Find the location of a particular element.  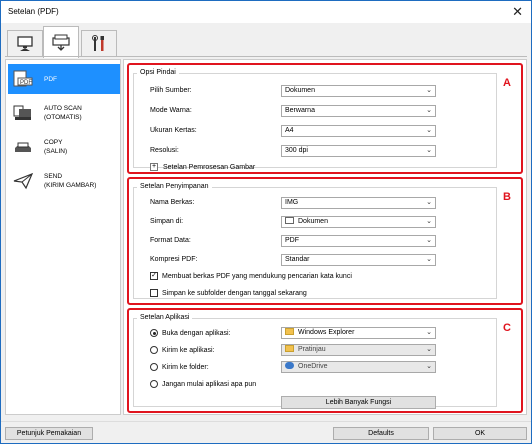

select-source-value: Dokumen is located at coordinates (300, 90).